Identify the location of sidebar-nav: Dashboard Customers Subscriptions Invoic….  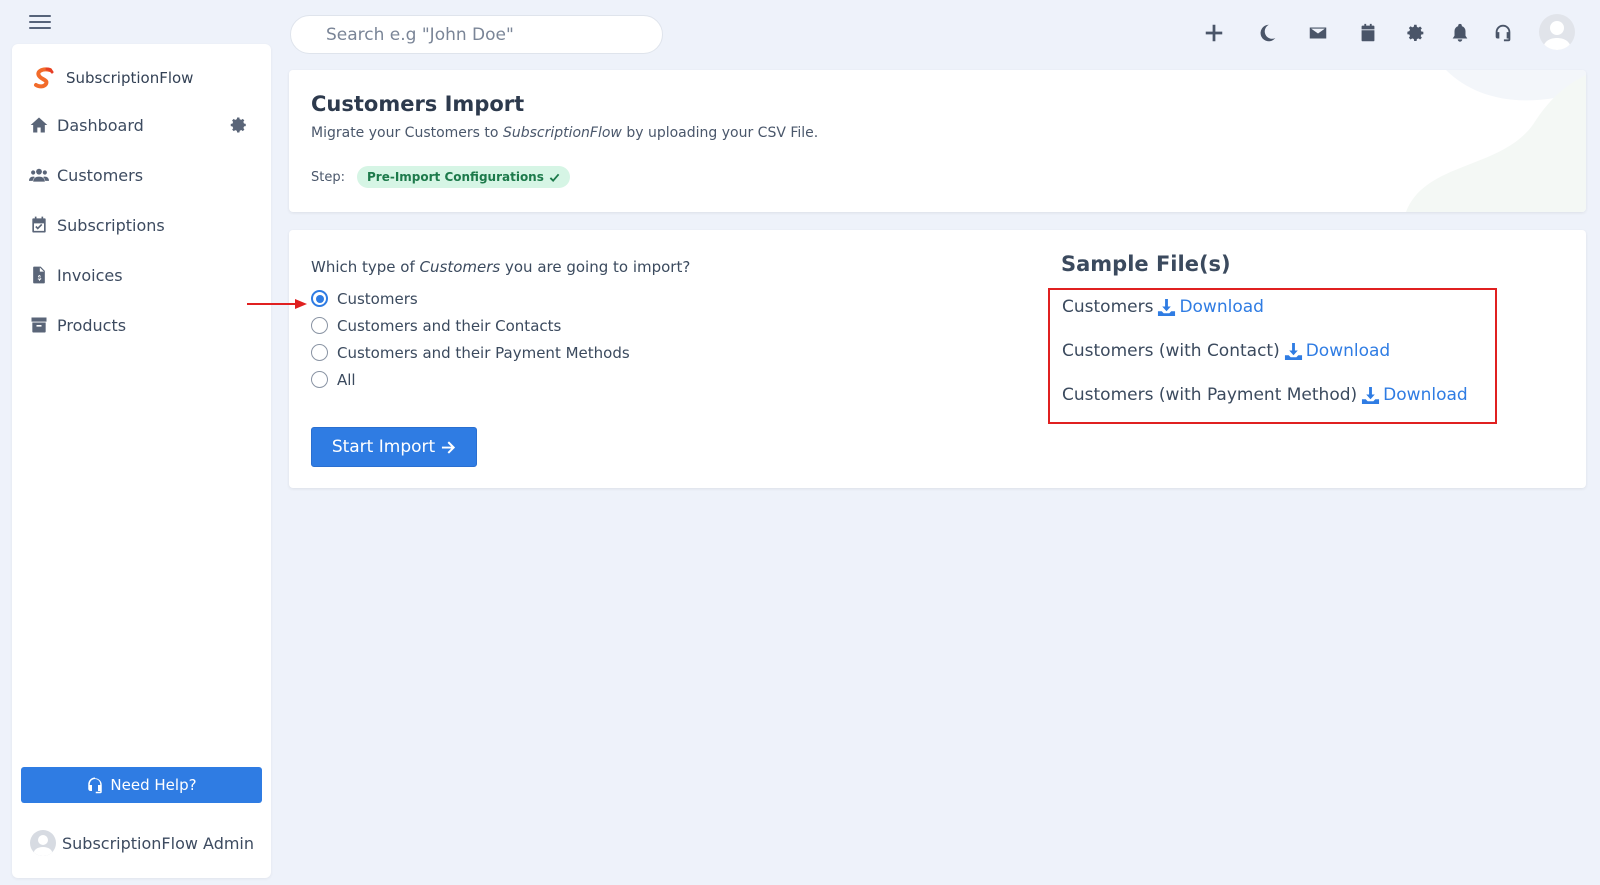
(141, 235).